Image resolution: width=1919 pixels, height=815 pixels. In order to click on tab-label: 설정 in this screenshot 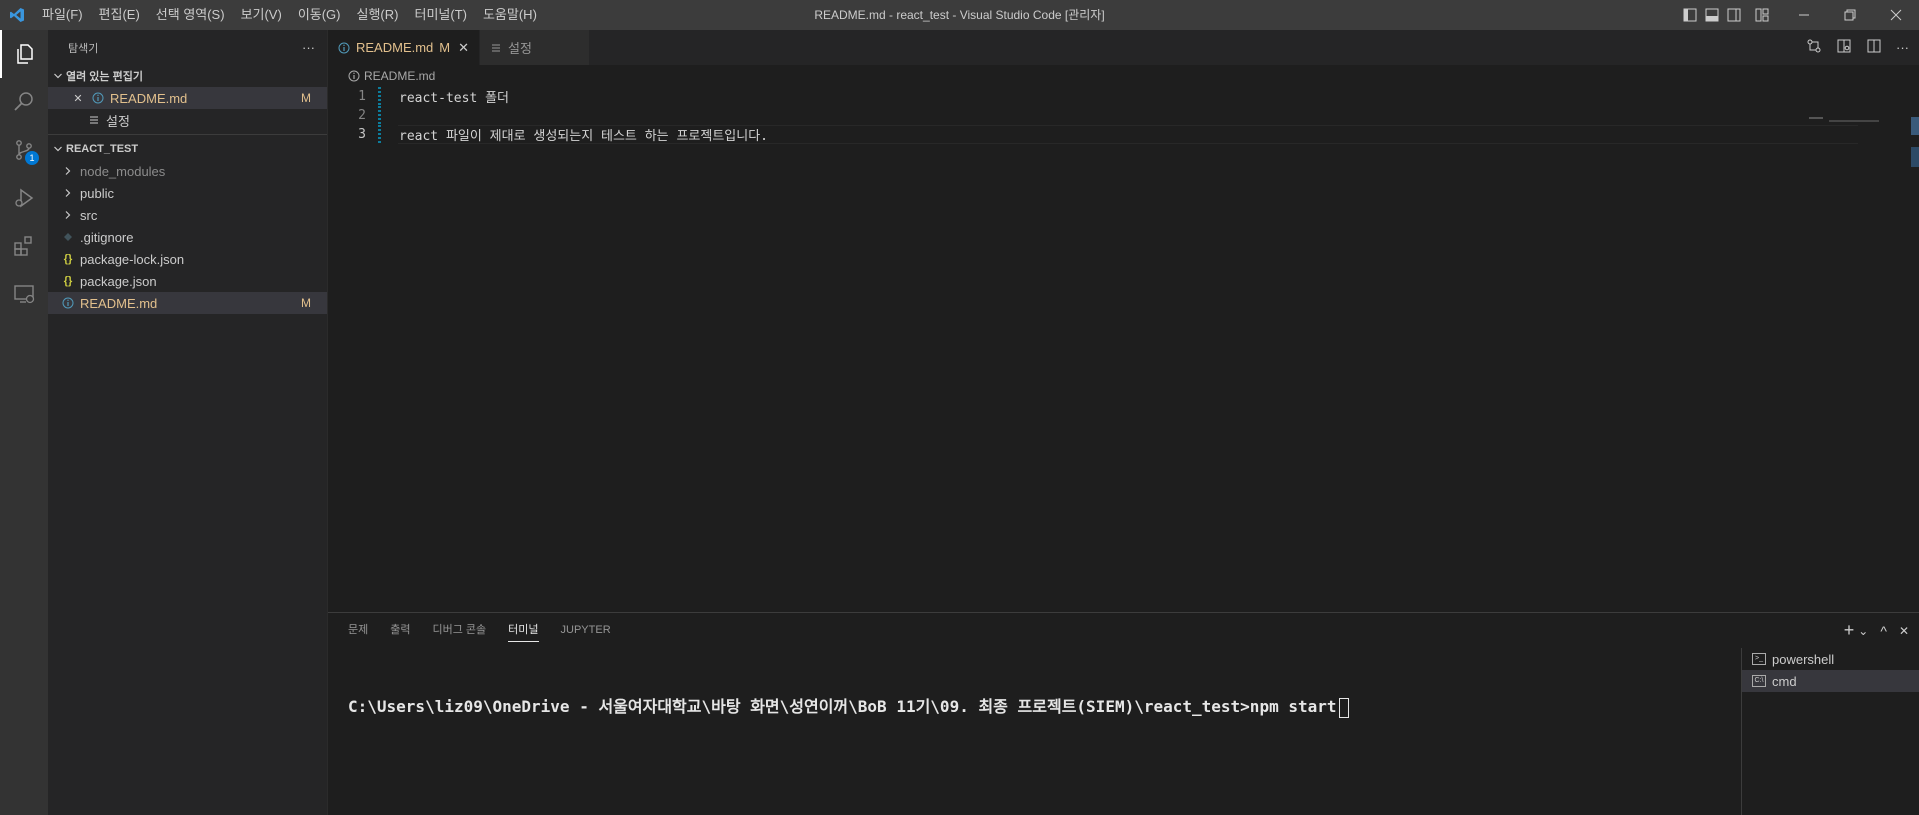, I will do `click(520, 48)`.